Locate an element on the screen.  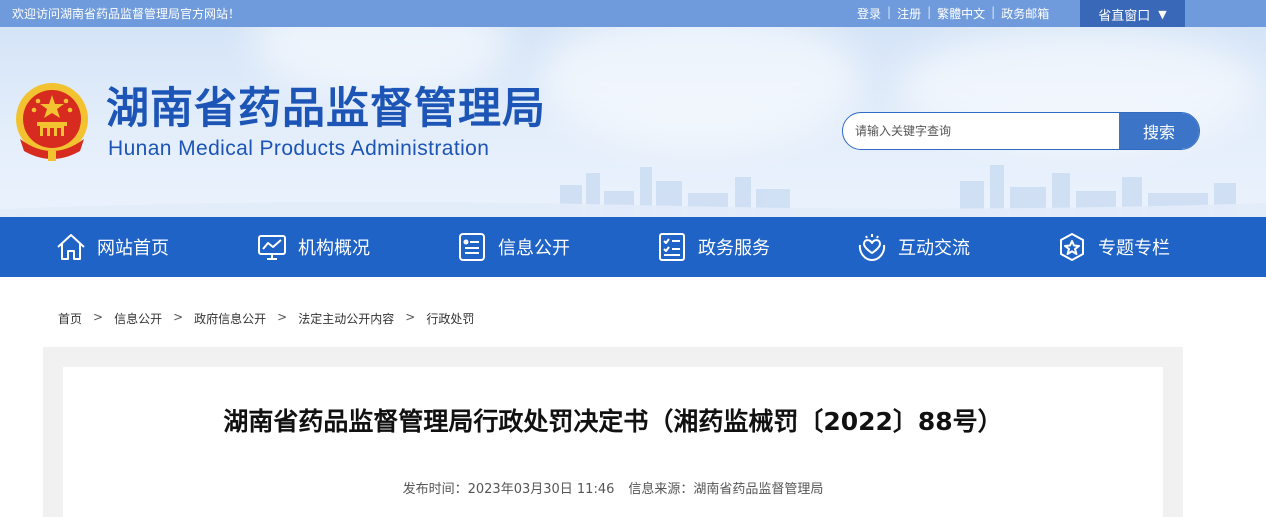
nav-item-special: 专题专栏 is located at coordinates (1113, 247).